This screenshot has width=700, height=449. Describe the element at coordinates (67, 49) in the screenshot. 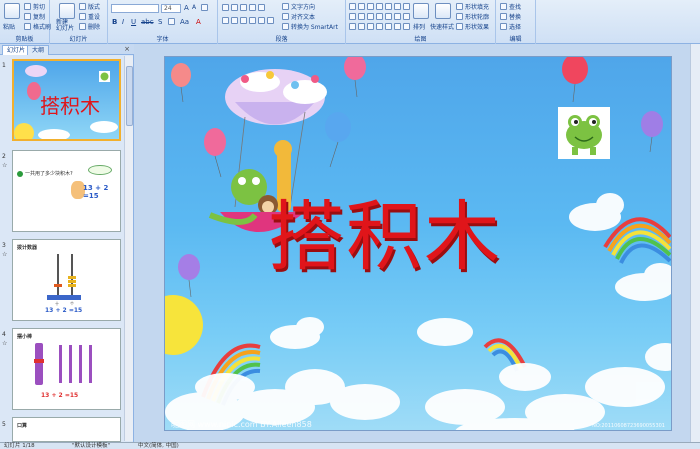

I see `panel-tabs: 幻灯片 大纲 ×` at that location.